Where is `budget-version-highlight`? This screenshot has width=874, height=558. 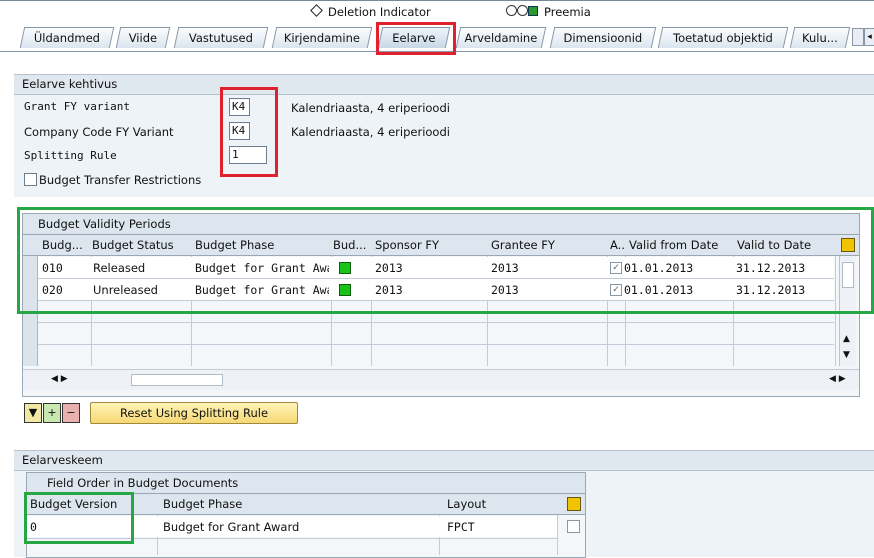 budget-version-highlight is located at coordinates (79, 518).